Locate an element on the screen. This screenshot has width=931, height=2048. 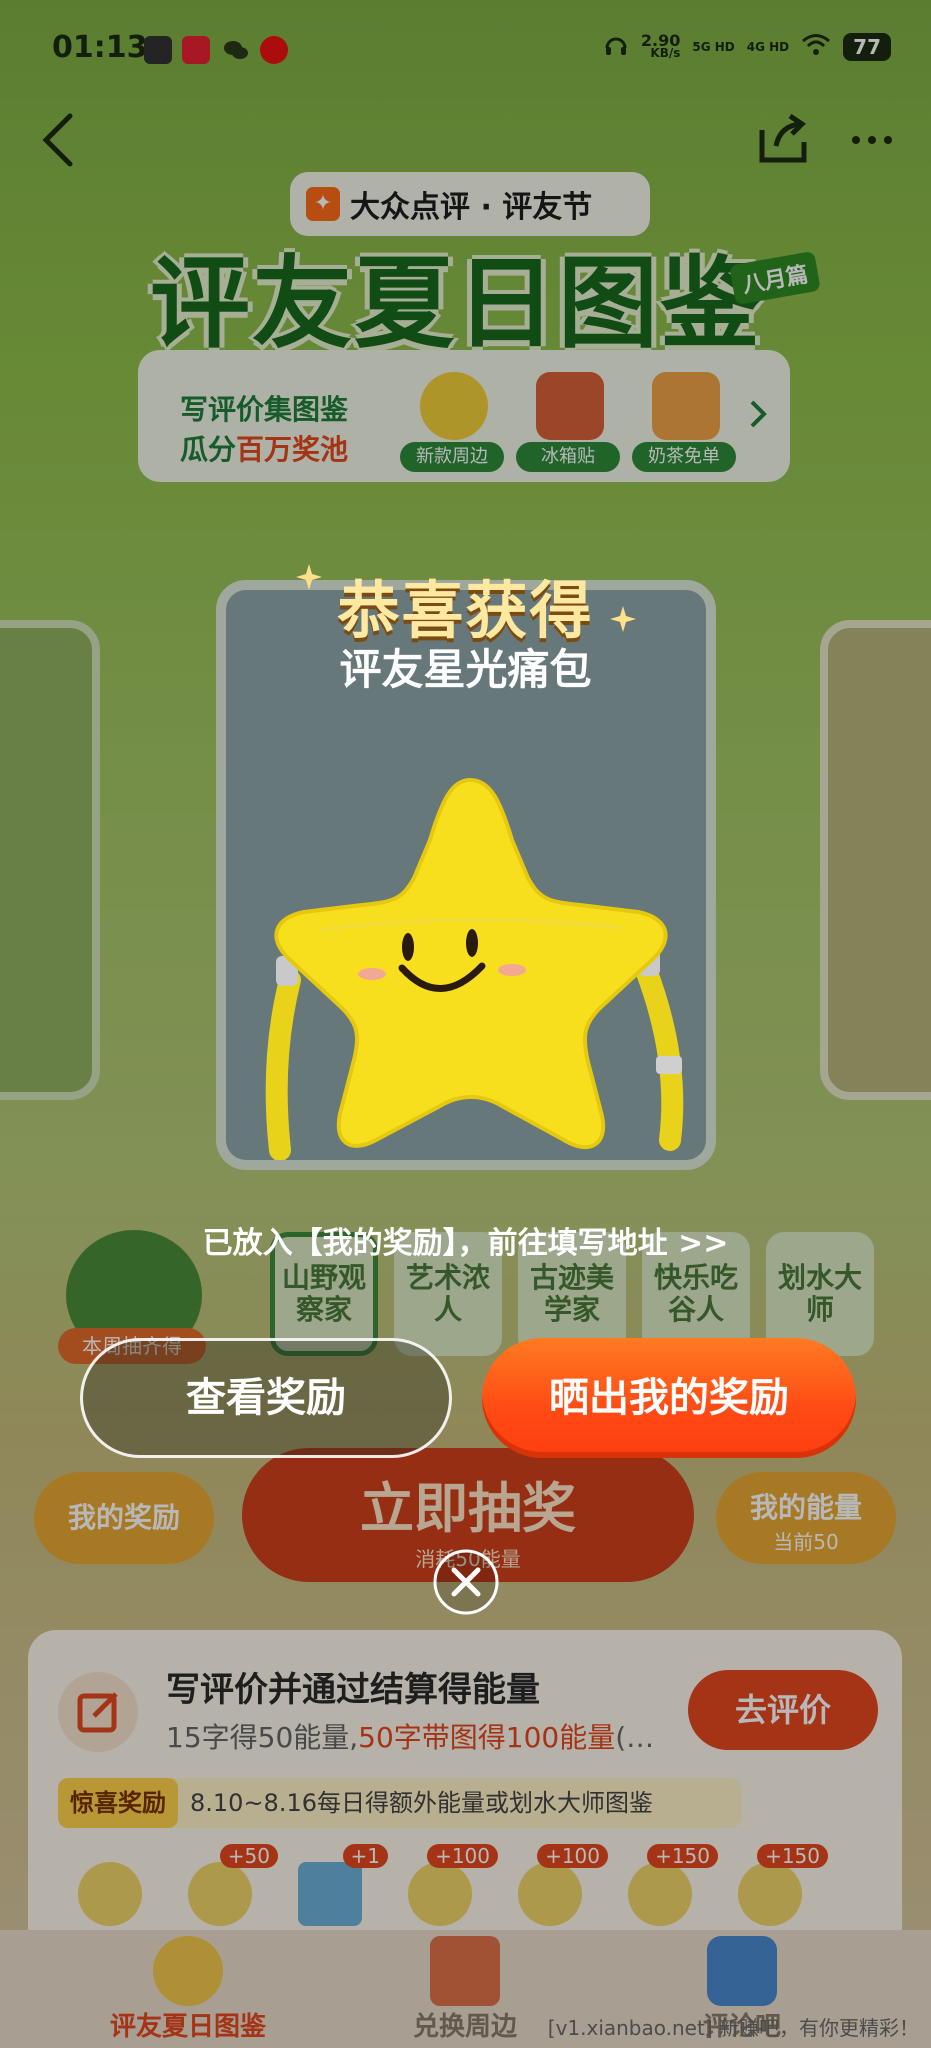
view-reward-button: 查看奖励 is located at coordinates (266, 1398).